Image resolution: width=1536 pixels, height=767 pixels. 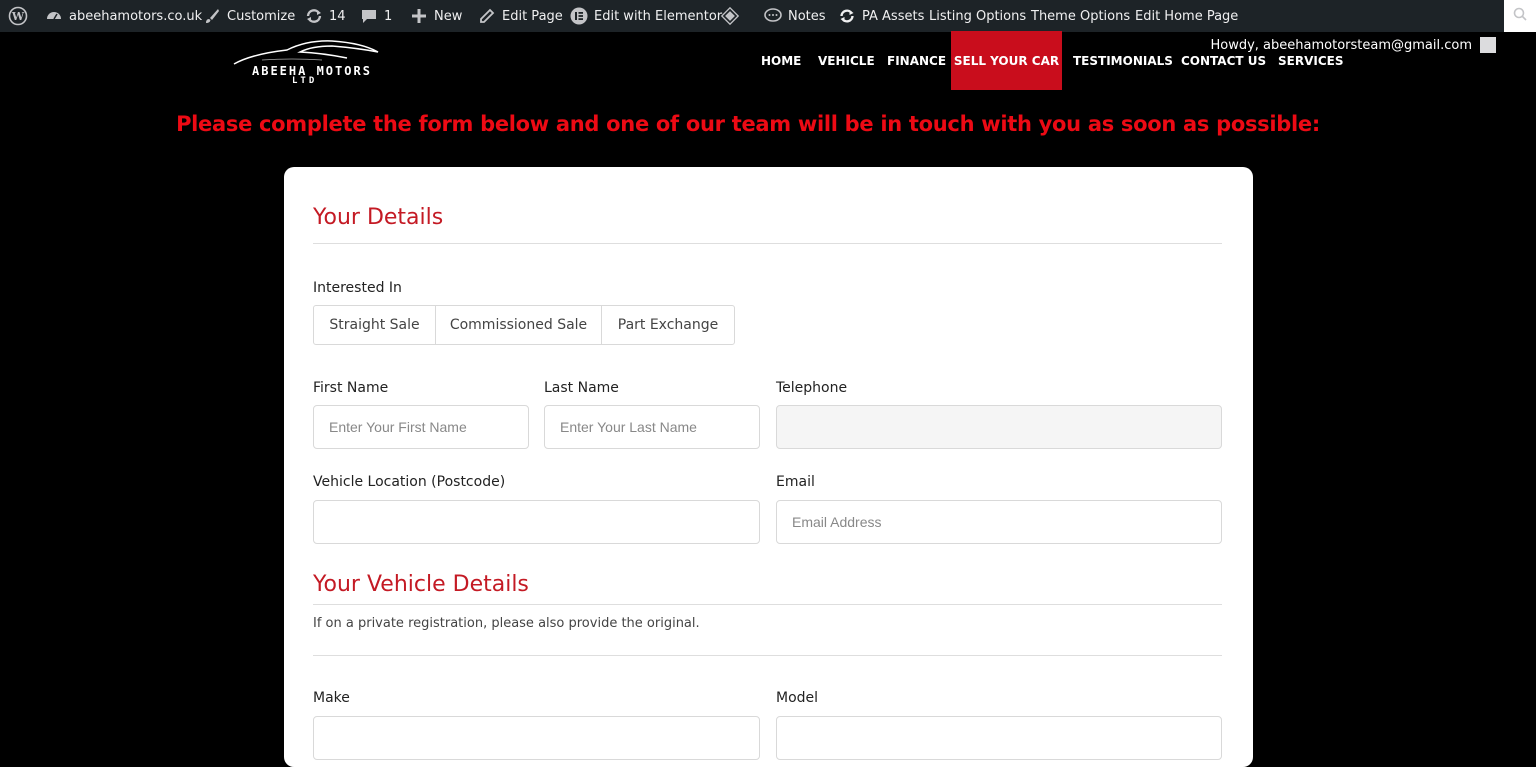 I want to click on listing-options-link: Listing Options, so click(x=977, y=16).